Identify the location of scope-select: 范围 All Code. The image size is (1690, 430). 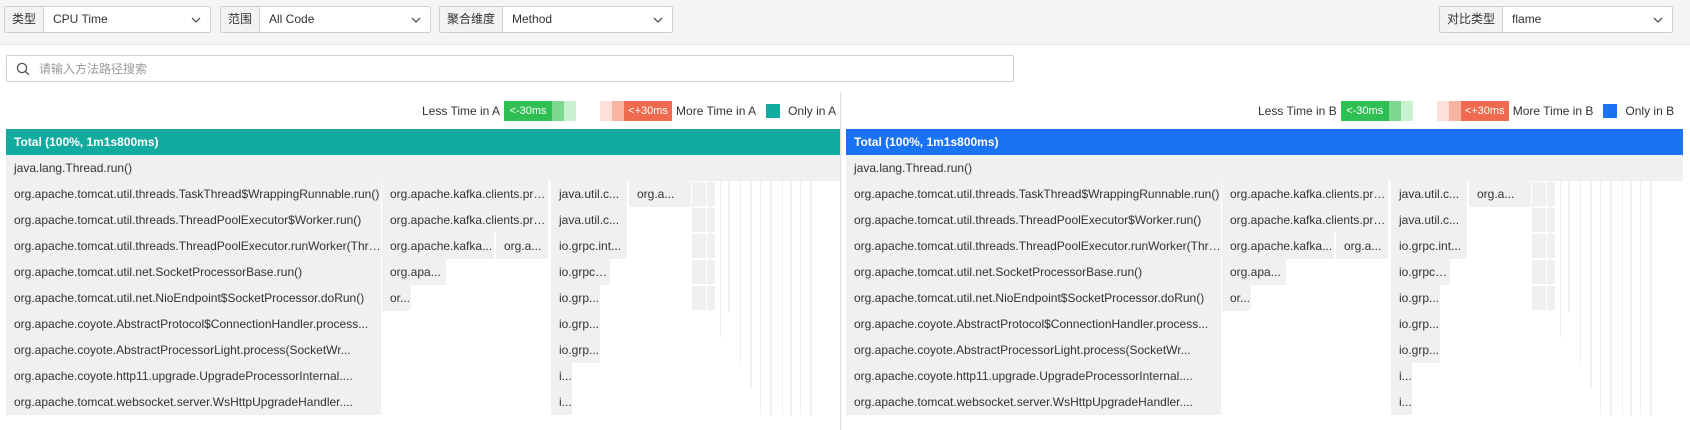
(325, 19).